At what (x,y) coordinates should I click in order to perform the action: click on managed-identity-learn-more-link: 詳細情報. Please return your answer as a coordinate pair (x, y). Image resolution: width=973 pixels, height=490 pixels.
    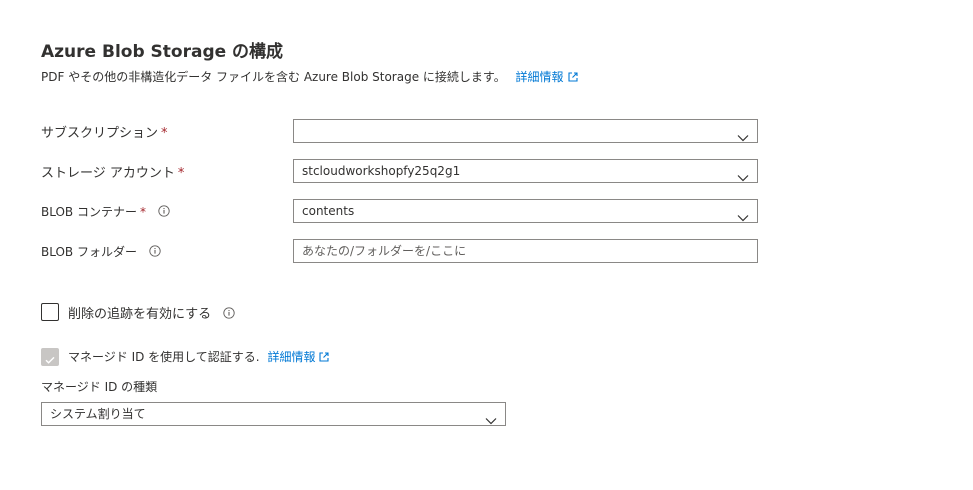
    Looking at the image, I should click on (298, 357).